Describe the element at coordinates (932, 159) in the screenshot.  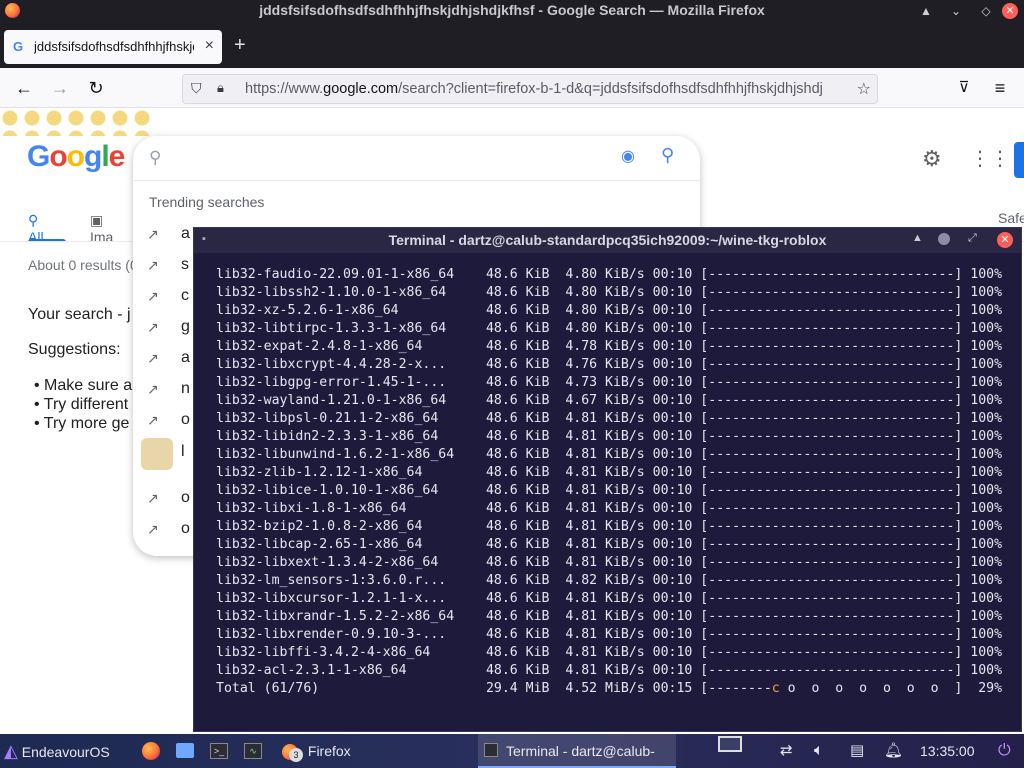
I see `settings-gear-icon: ⚙` at that location.